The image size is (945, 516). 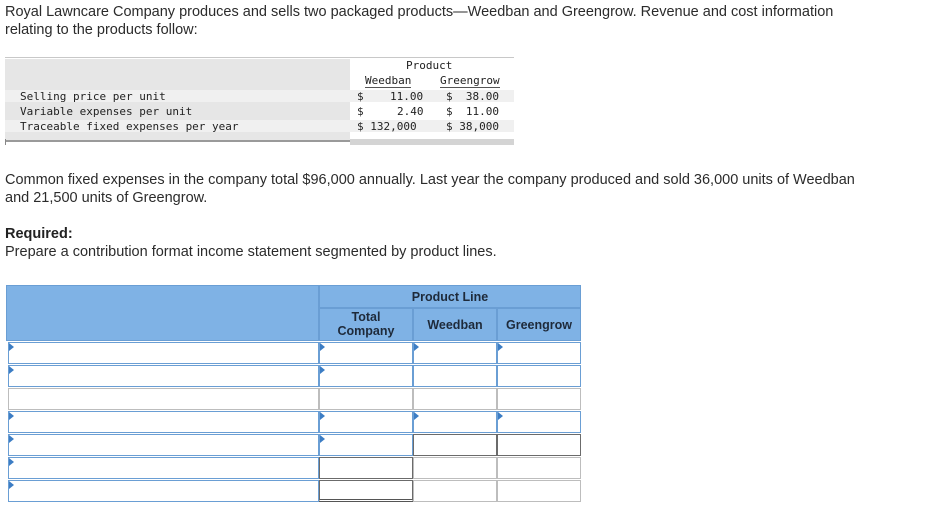 What do you see at coordinates (366, 331) in the screenshot?
I see `total-company-line-2: Company` at bounding box center [366, 331].